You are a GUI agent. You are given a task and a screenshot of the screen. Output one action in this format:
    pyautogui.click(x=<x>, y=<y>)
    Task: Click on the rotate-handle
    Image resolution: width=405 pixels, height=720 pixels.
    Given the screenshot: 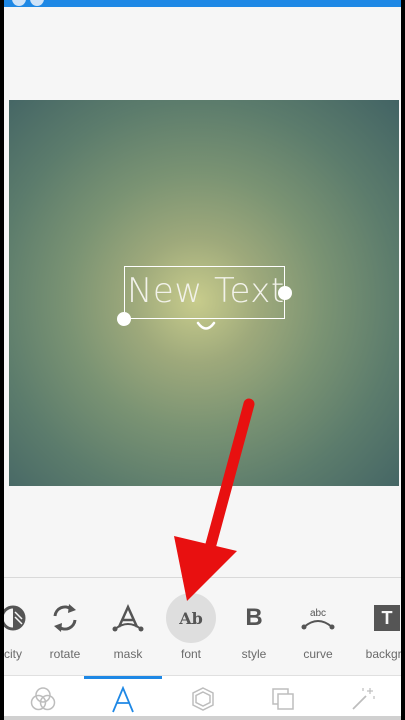 What is the action you would take?
    pyautogui.click(x=124, y=319)
    